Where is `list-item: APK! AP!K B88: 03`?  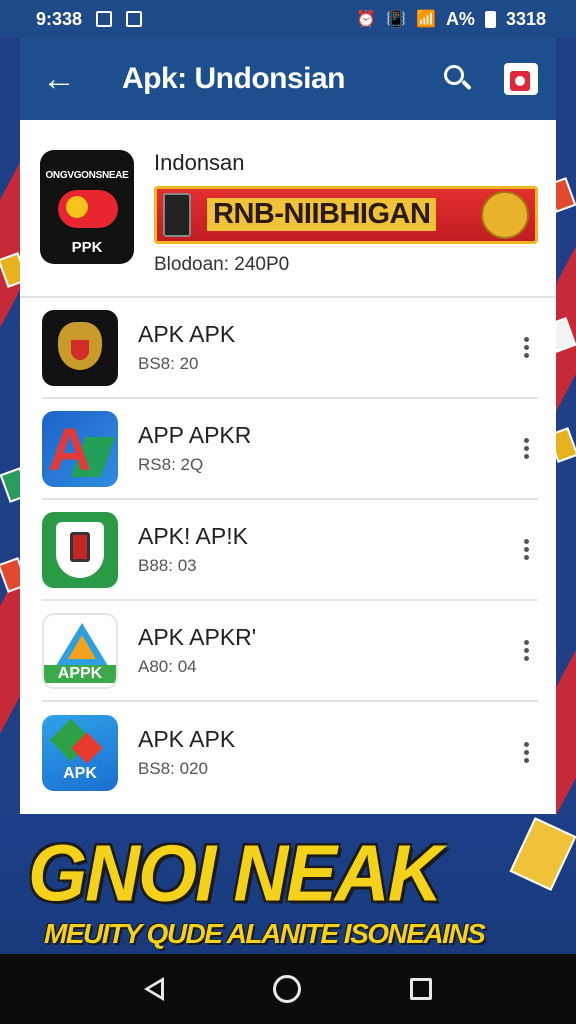
list-item: APK! AP!K B88: 03 is located at coordinates (290, 550).